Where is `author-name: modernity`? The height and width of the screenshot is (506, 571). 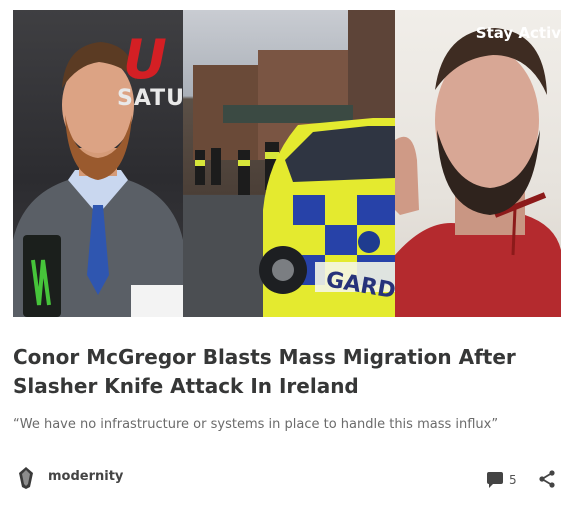 author-name: modernity is located at coordinates (85, 476).